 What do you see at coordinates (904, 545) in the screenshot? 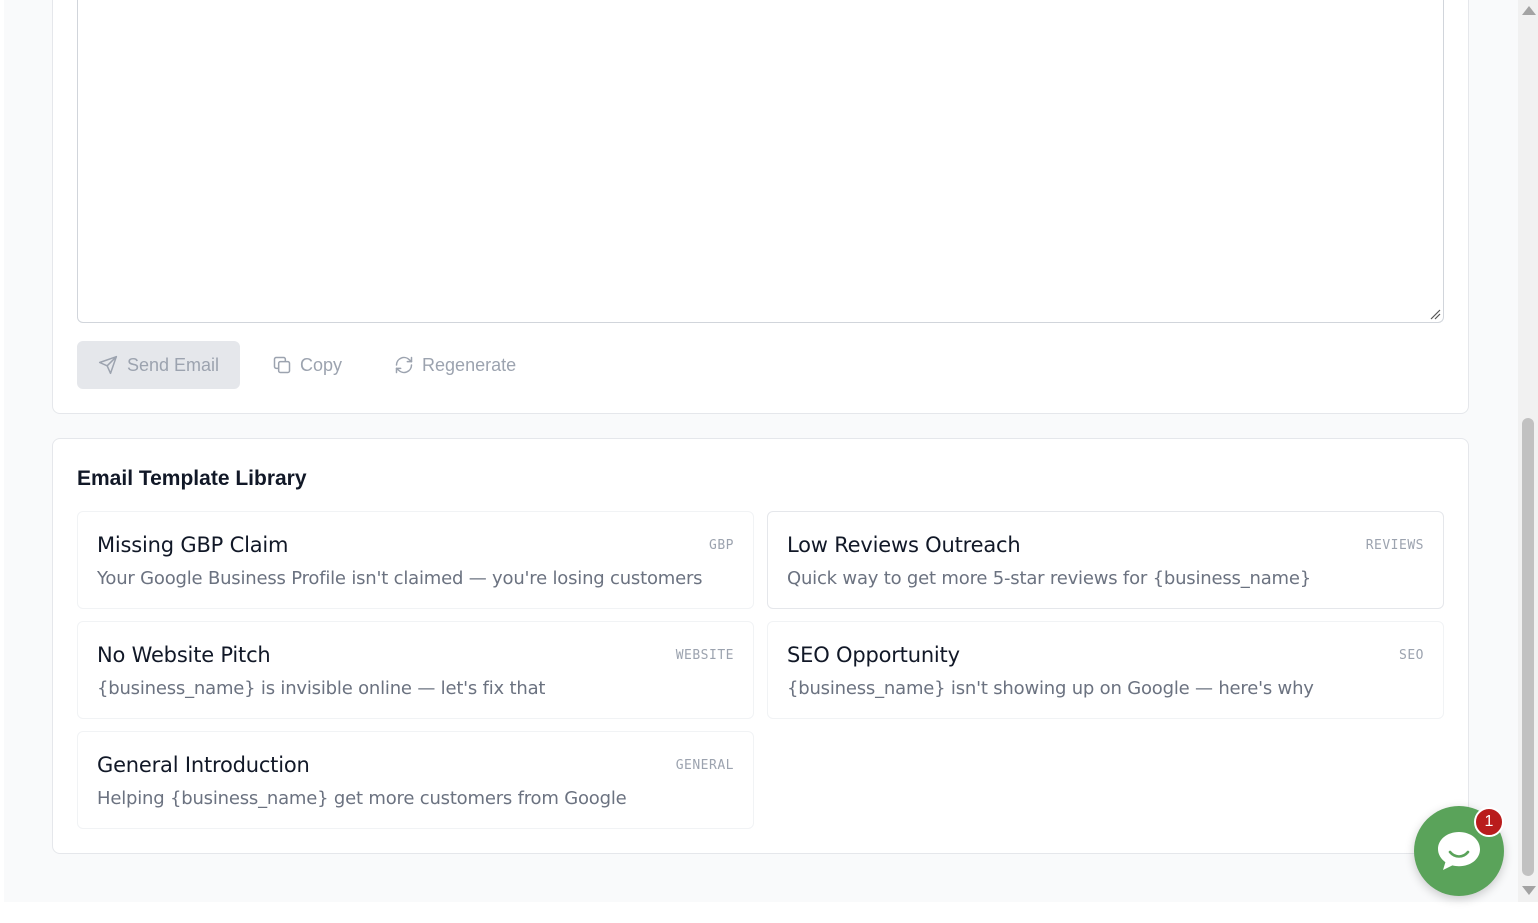
I see `template-title: Low Reviews Outreach` at bounding box center [904, 545].